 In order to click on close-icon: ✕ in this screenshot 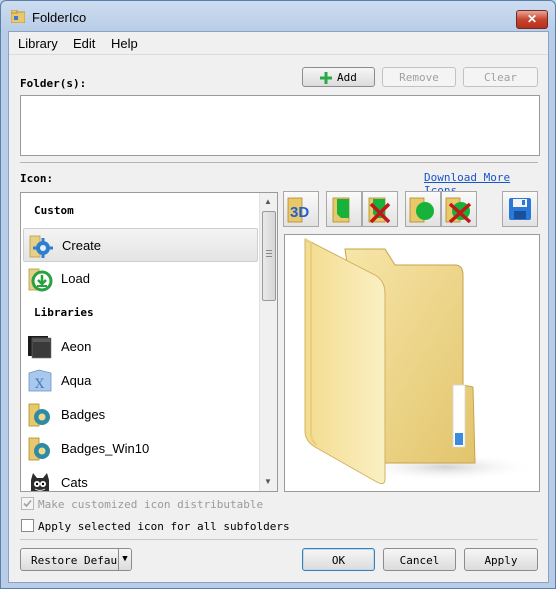, I will do `click(532, 19)`.